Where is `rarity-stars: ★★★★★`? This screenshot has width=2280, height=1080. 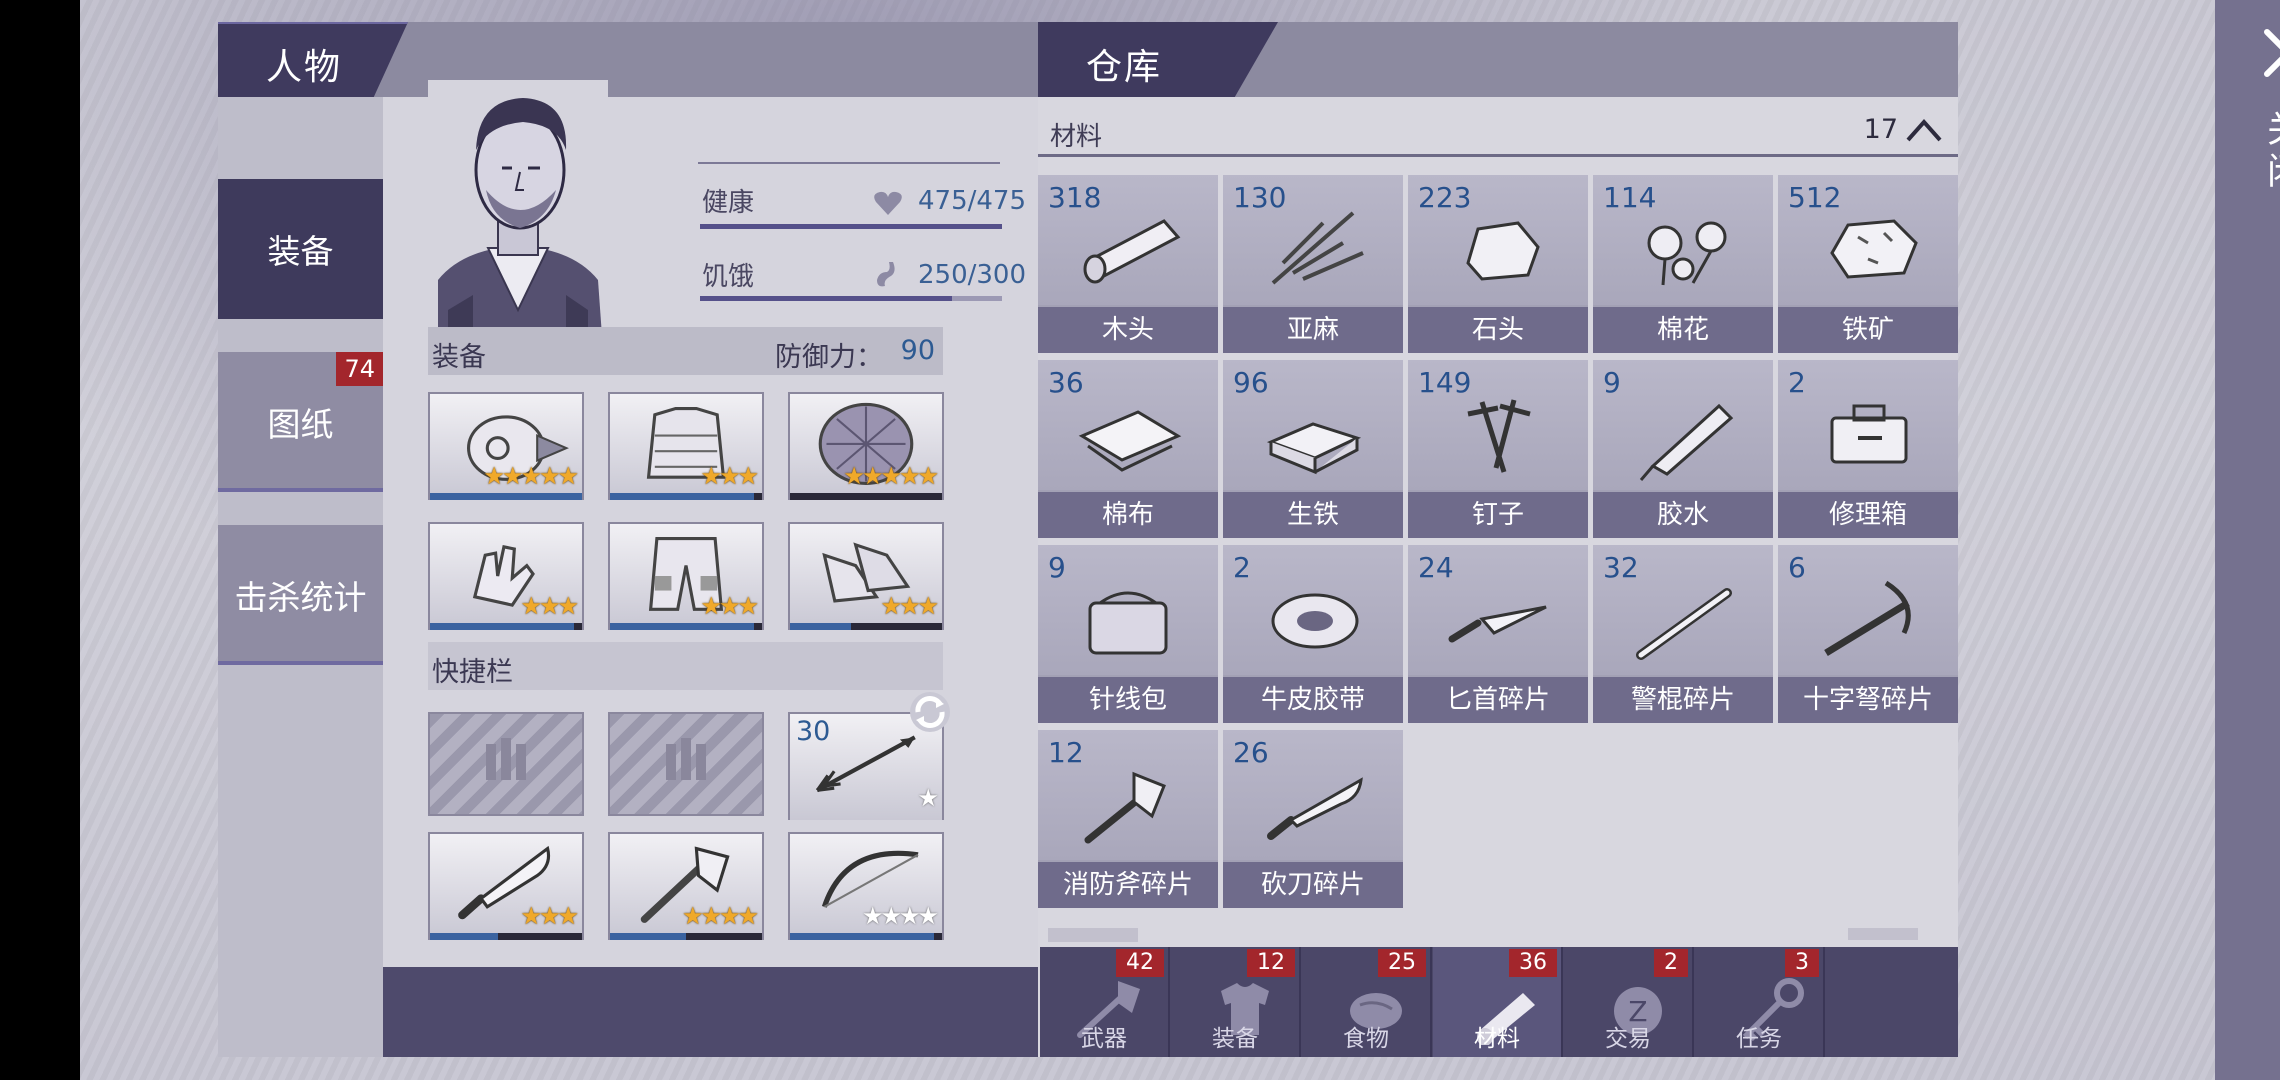 rarity-stars: ★★★★★ is located at coordinates (891, 476).